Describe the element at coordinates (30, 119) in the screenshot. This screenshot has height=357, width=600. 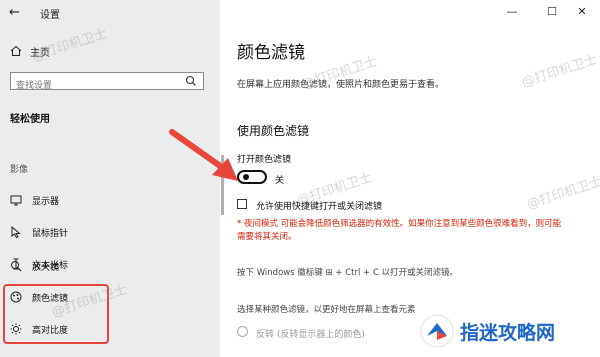
I see `group-title: 轻松使用` at that location.